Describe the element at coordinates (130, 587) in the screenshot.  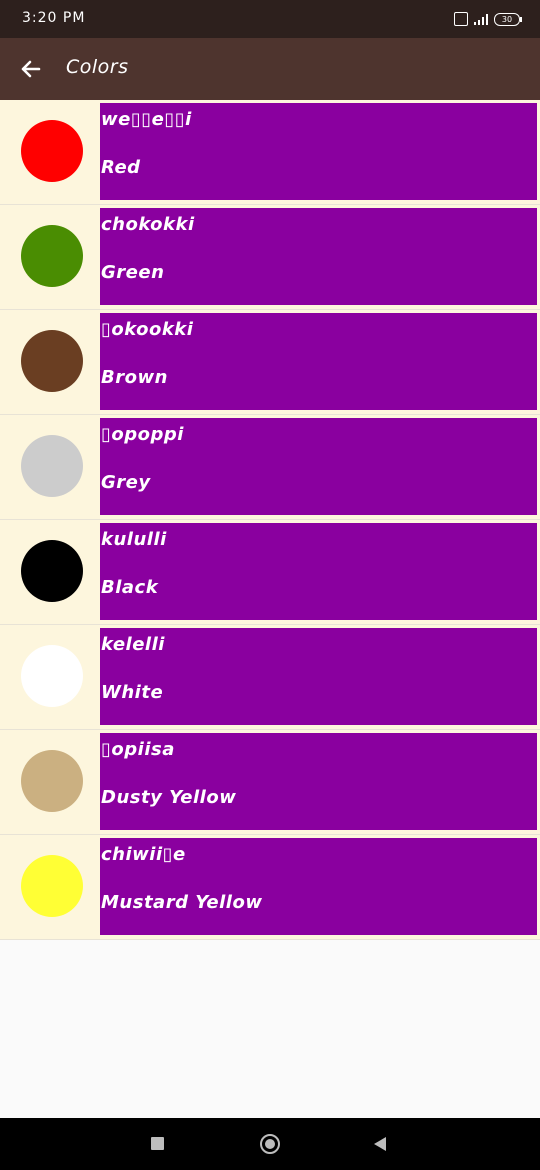
I see `english-word: Black` at that location.